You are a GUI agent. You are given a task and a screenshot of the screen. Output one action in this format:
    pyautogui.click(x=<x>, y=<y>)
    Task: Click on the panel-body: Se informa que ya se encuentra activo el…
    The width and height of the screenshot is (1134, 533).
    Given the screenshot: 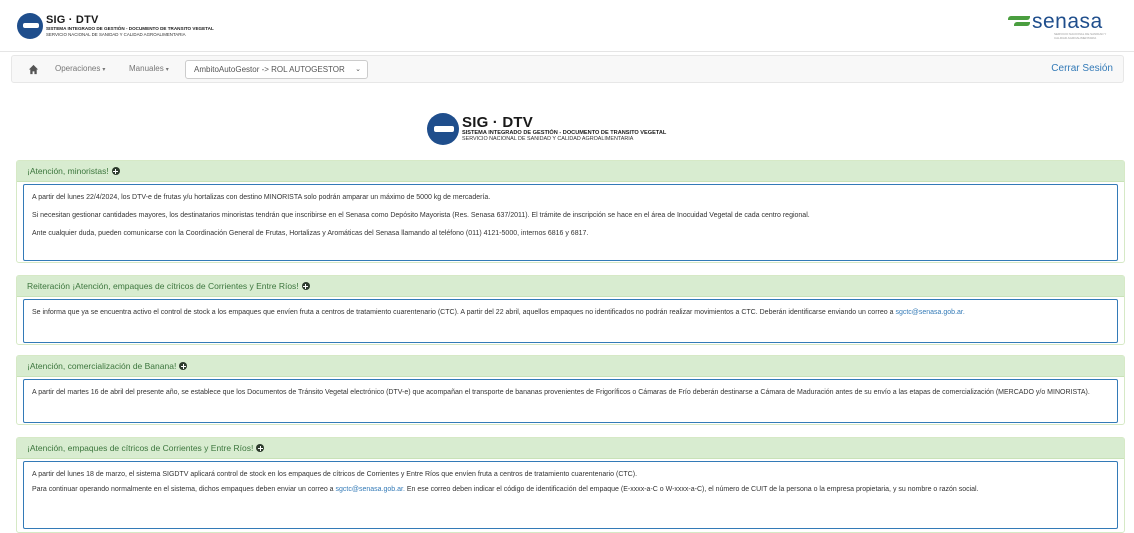 What is the action you would take?
    pyautogui.click(x=570, y=321)
    